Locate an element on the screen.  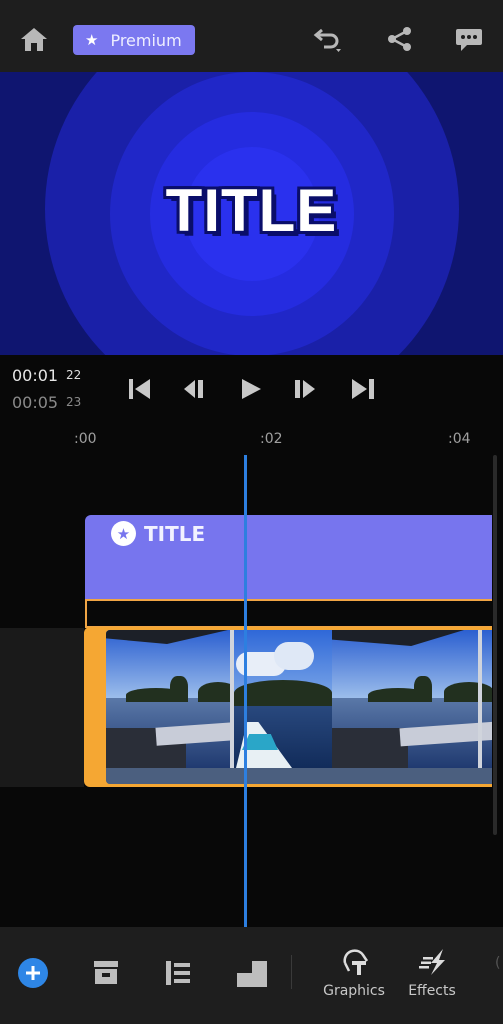
feedback-button is located at coordinates (469, 39).